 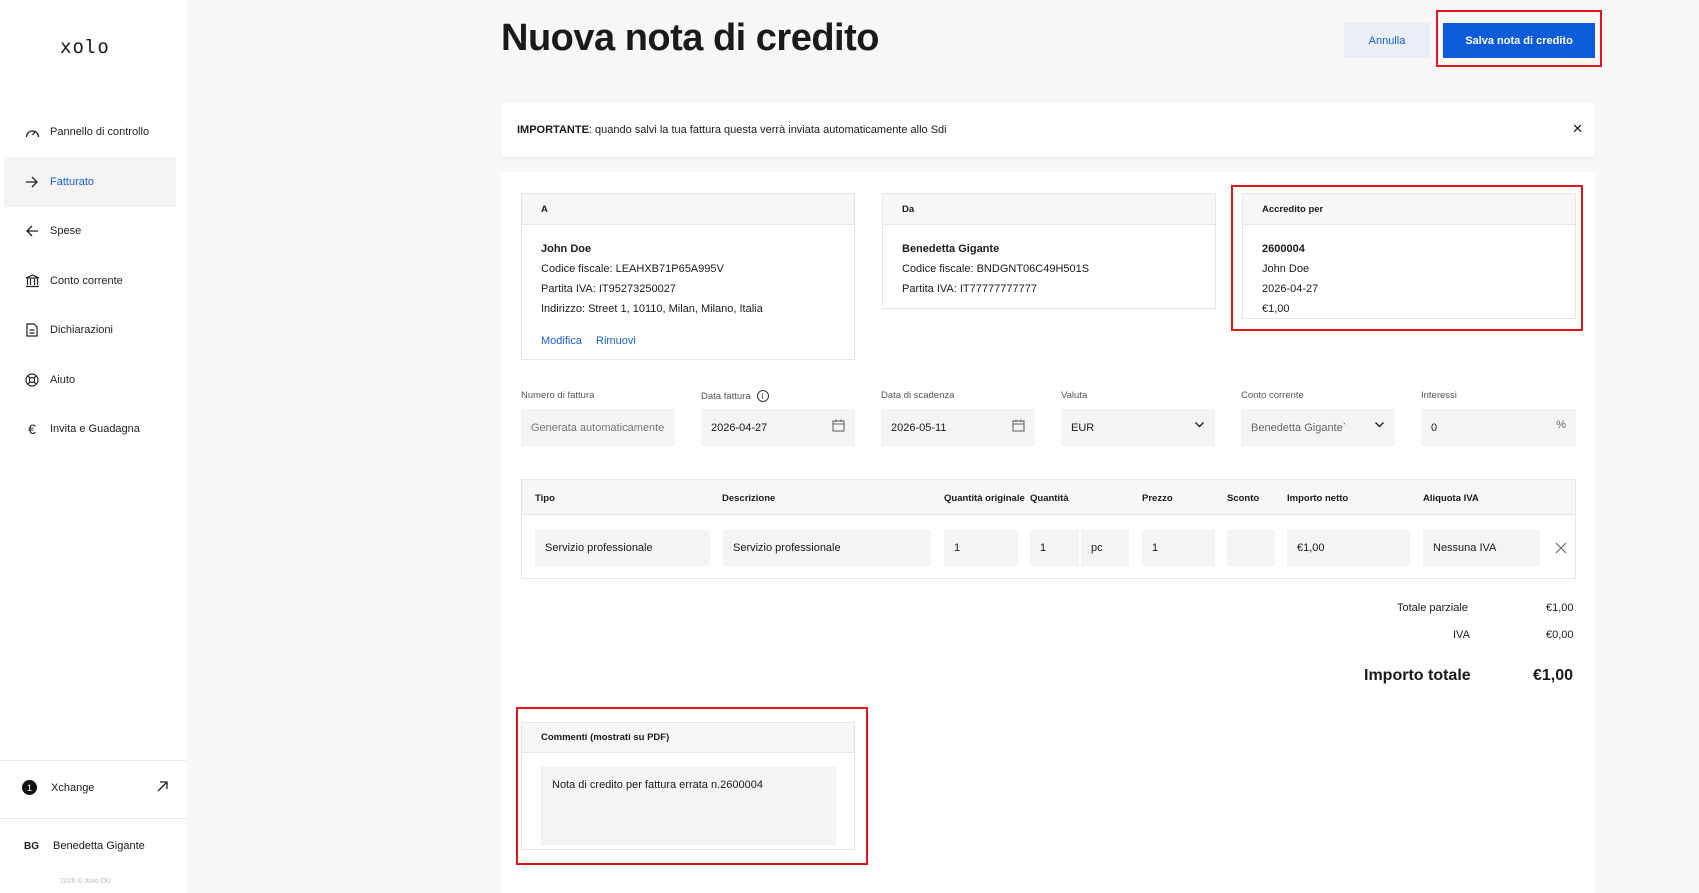 What do you see at coordinates (1251, 548) in the screenshot?
I see `sconto-input` at bounding box center [1251, 548].